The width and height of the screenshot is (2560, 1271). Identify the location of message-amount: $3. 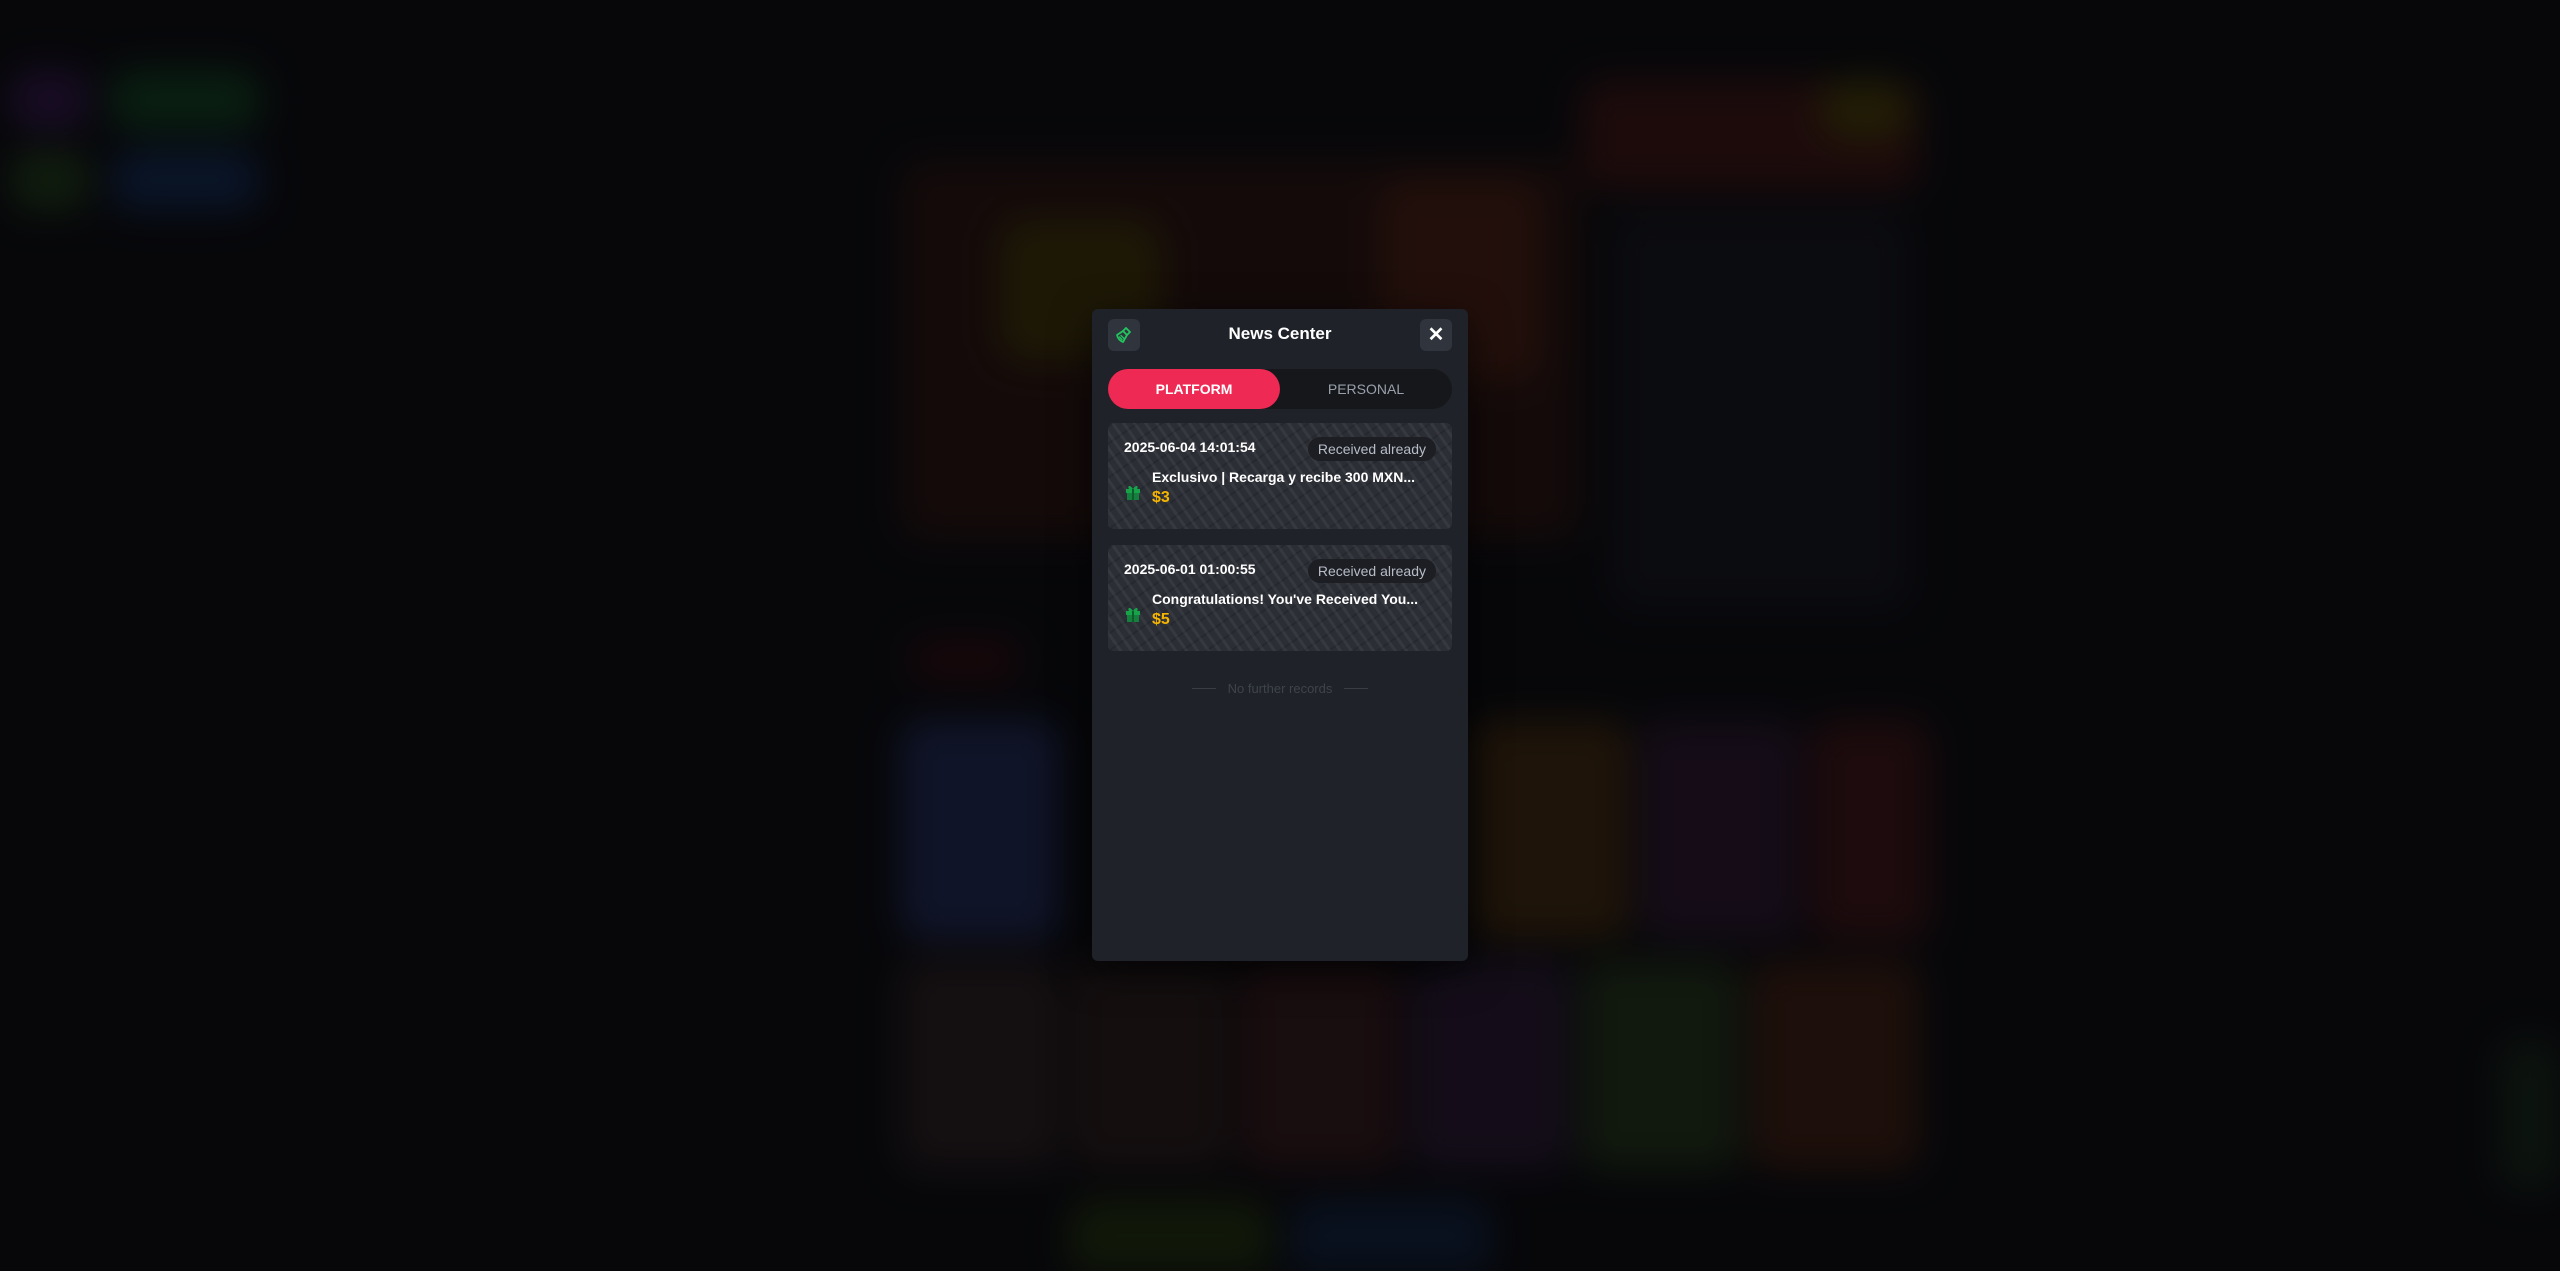
(1161, 497).